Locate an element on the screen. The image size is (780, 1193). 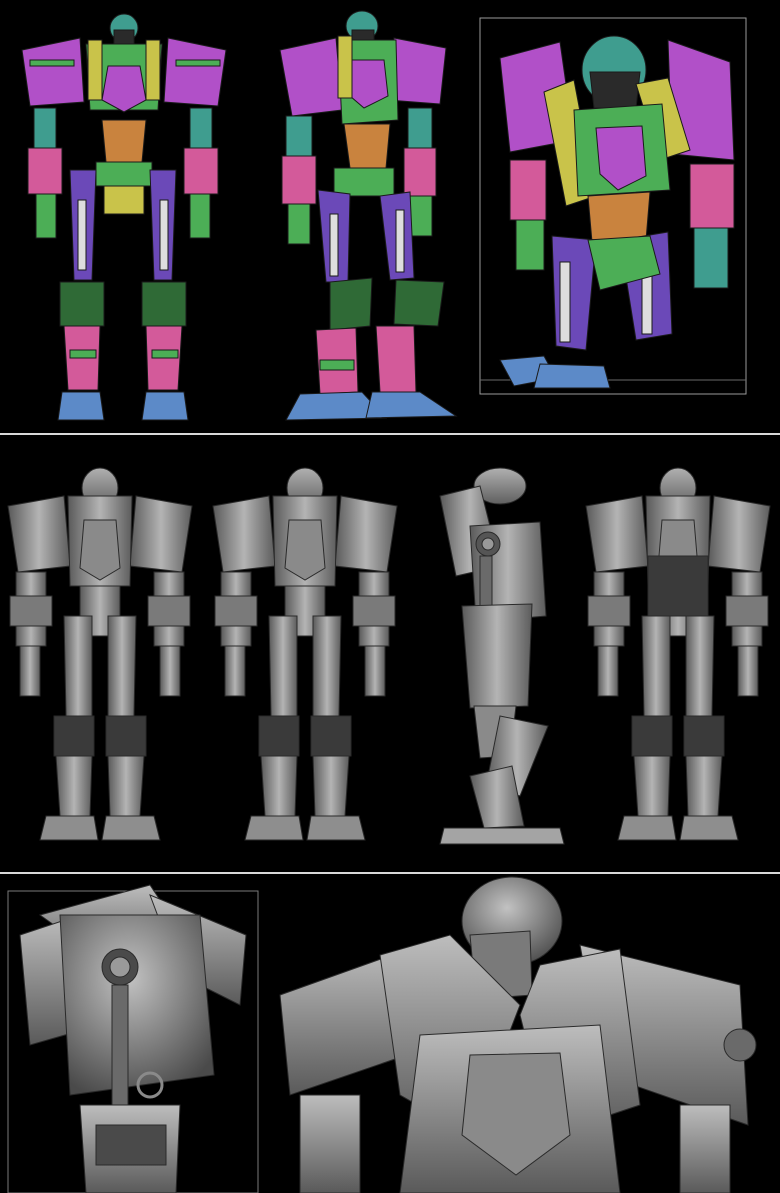
clay-back-detail is located at coordinates (133, 1038).